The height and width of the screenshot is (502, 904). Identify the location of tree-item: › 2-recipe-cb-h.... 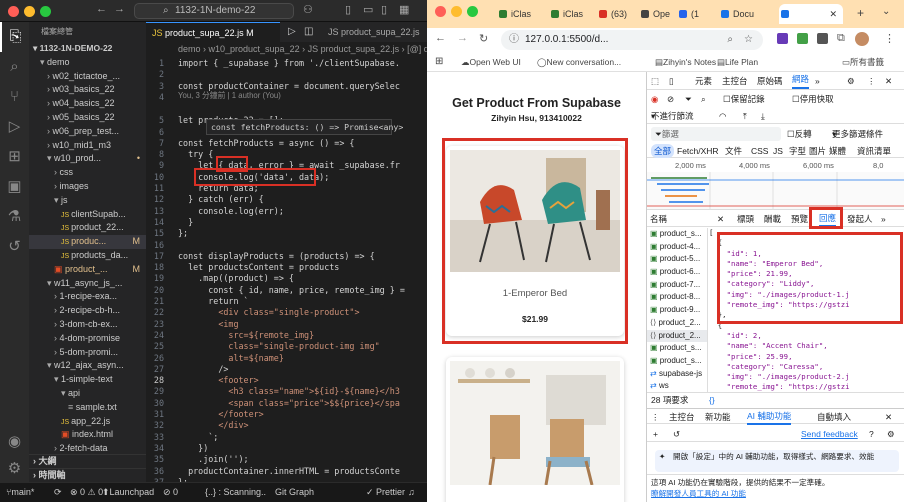
(87, 311).